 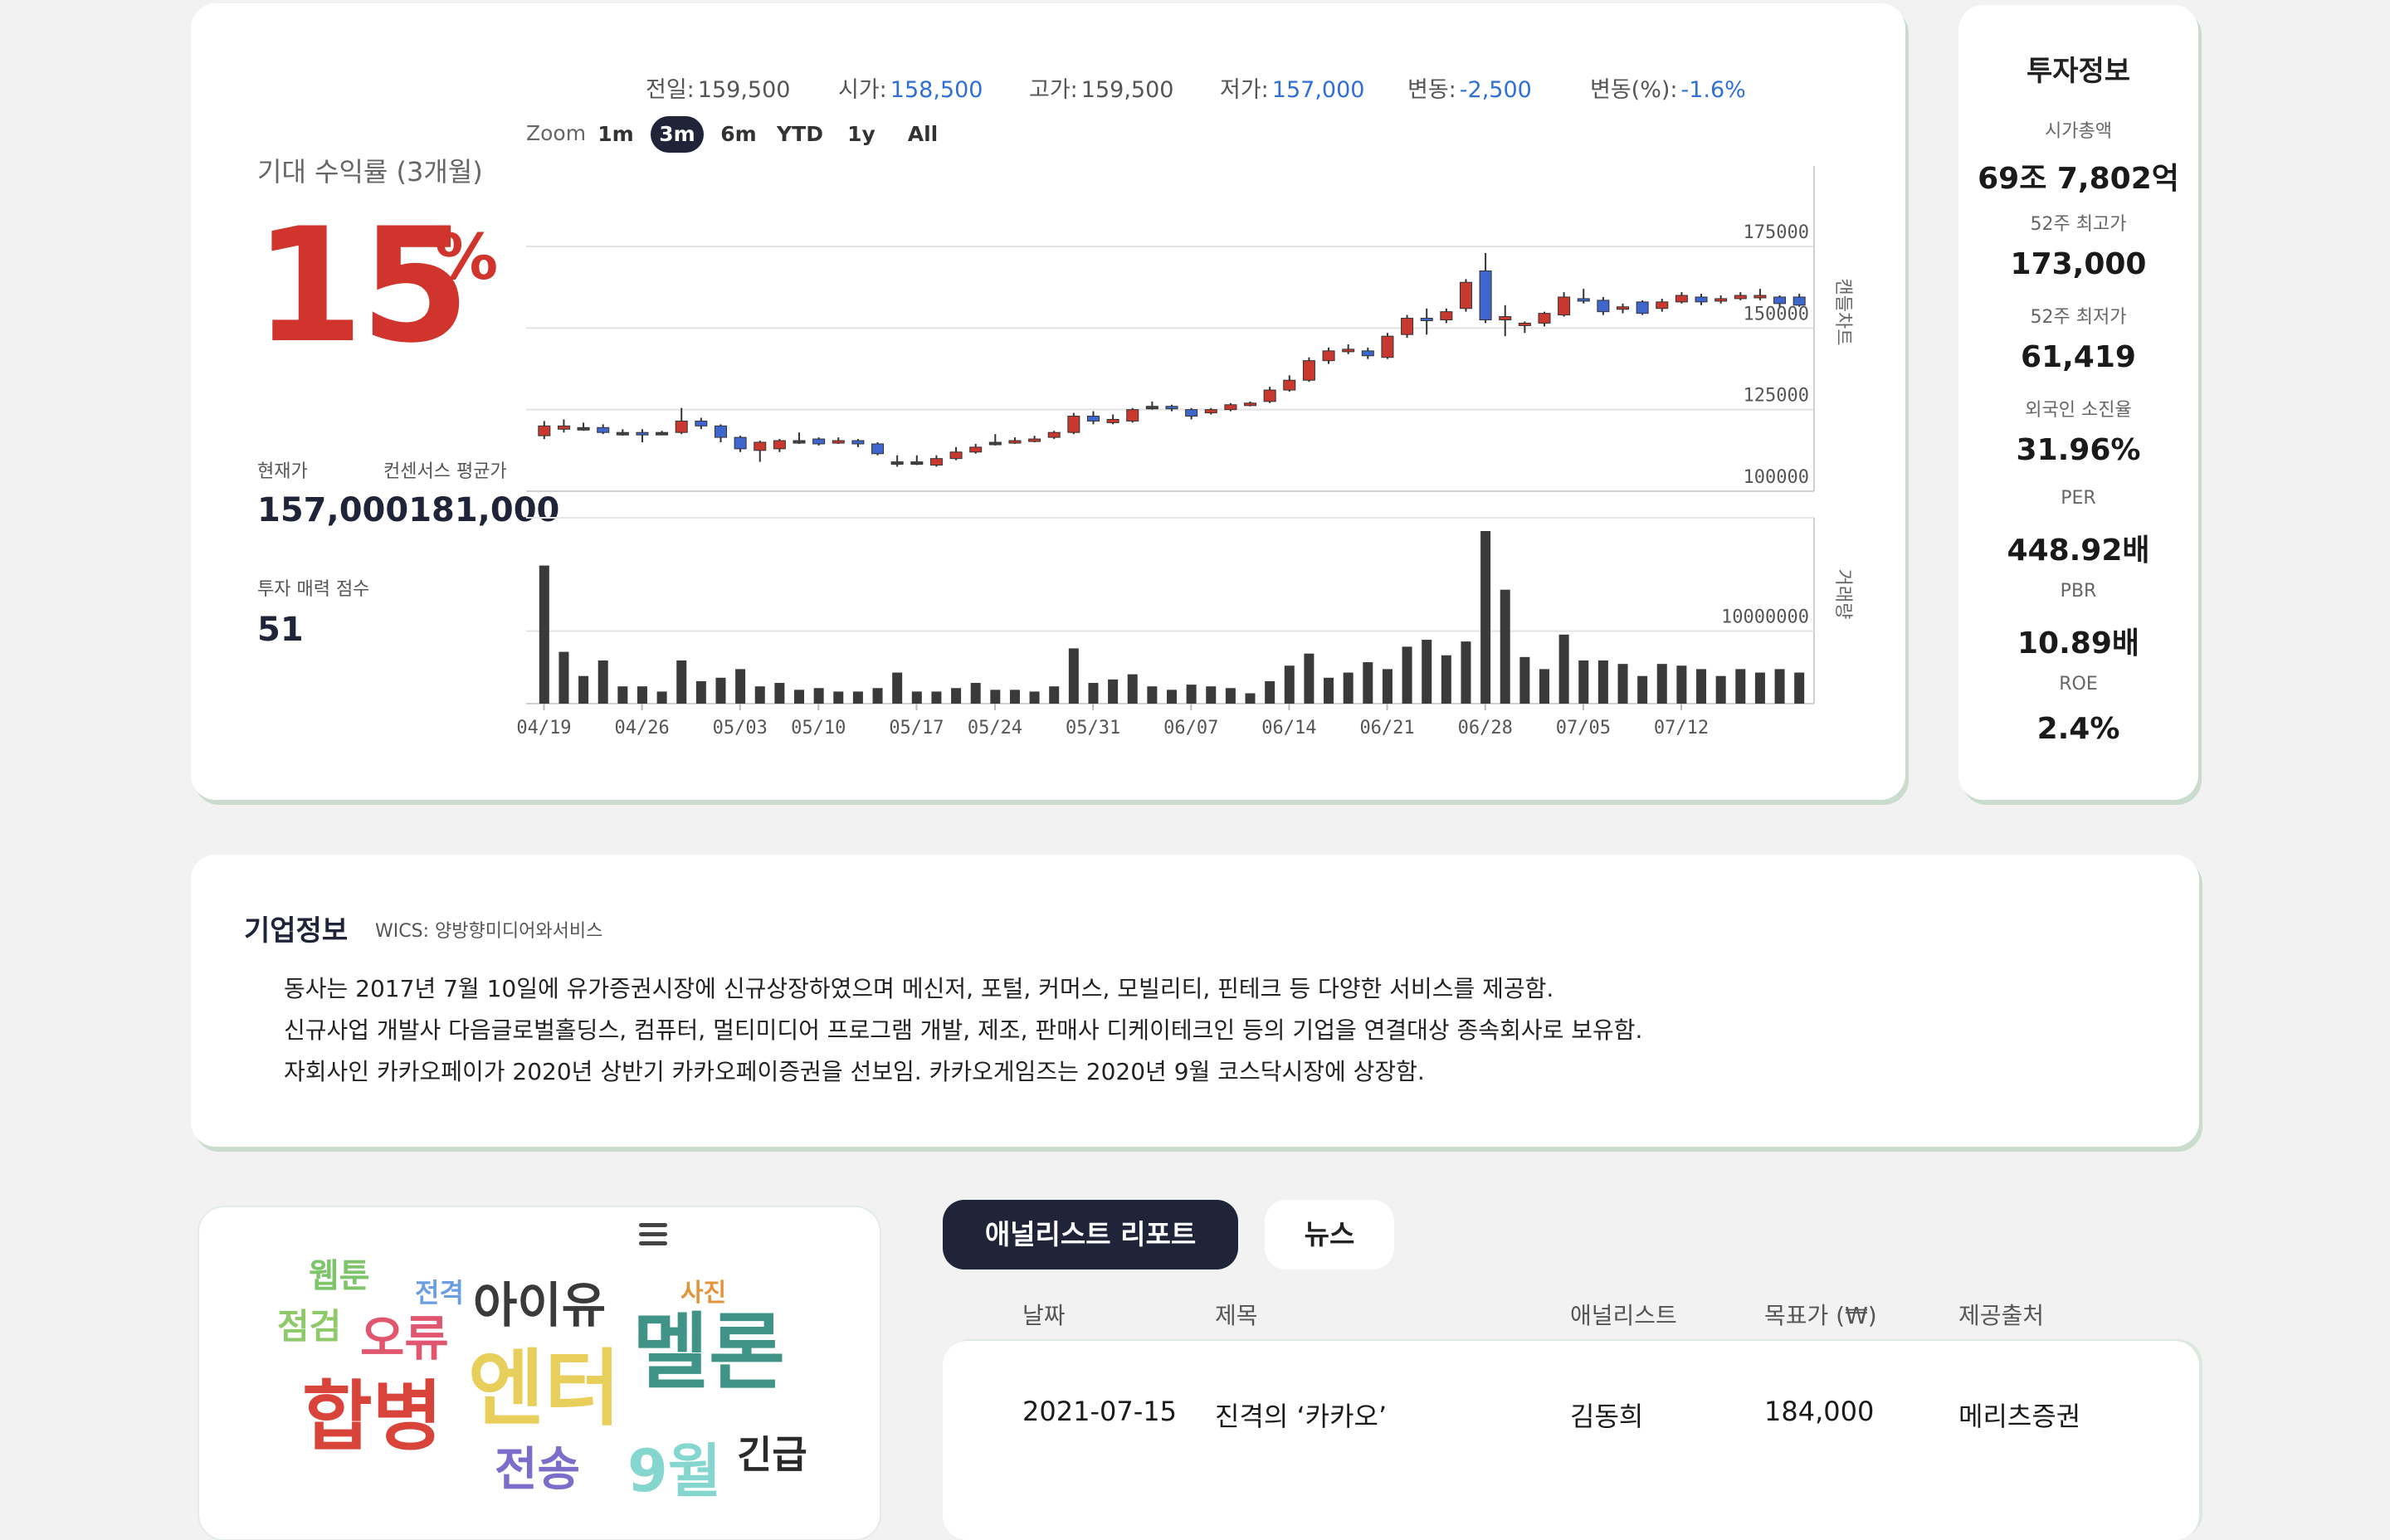 What do you see at coordinates (1100, 1411) in the screenshot?
I see `row-date: 2021-07-15` at bounding box center [1100, 1411].